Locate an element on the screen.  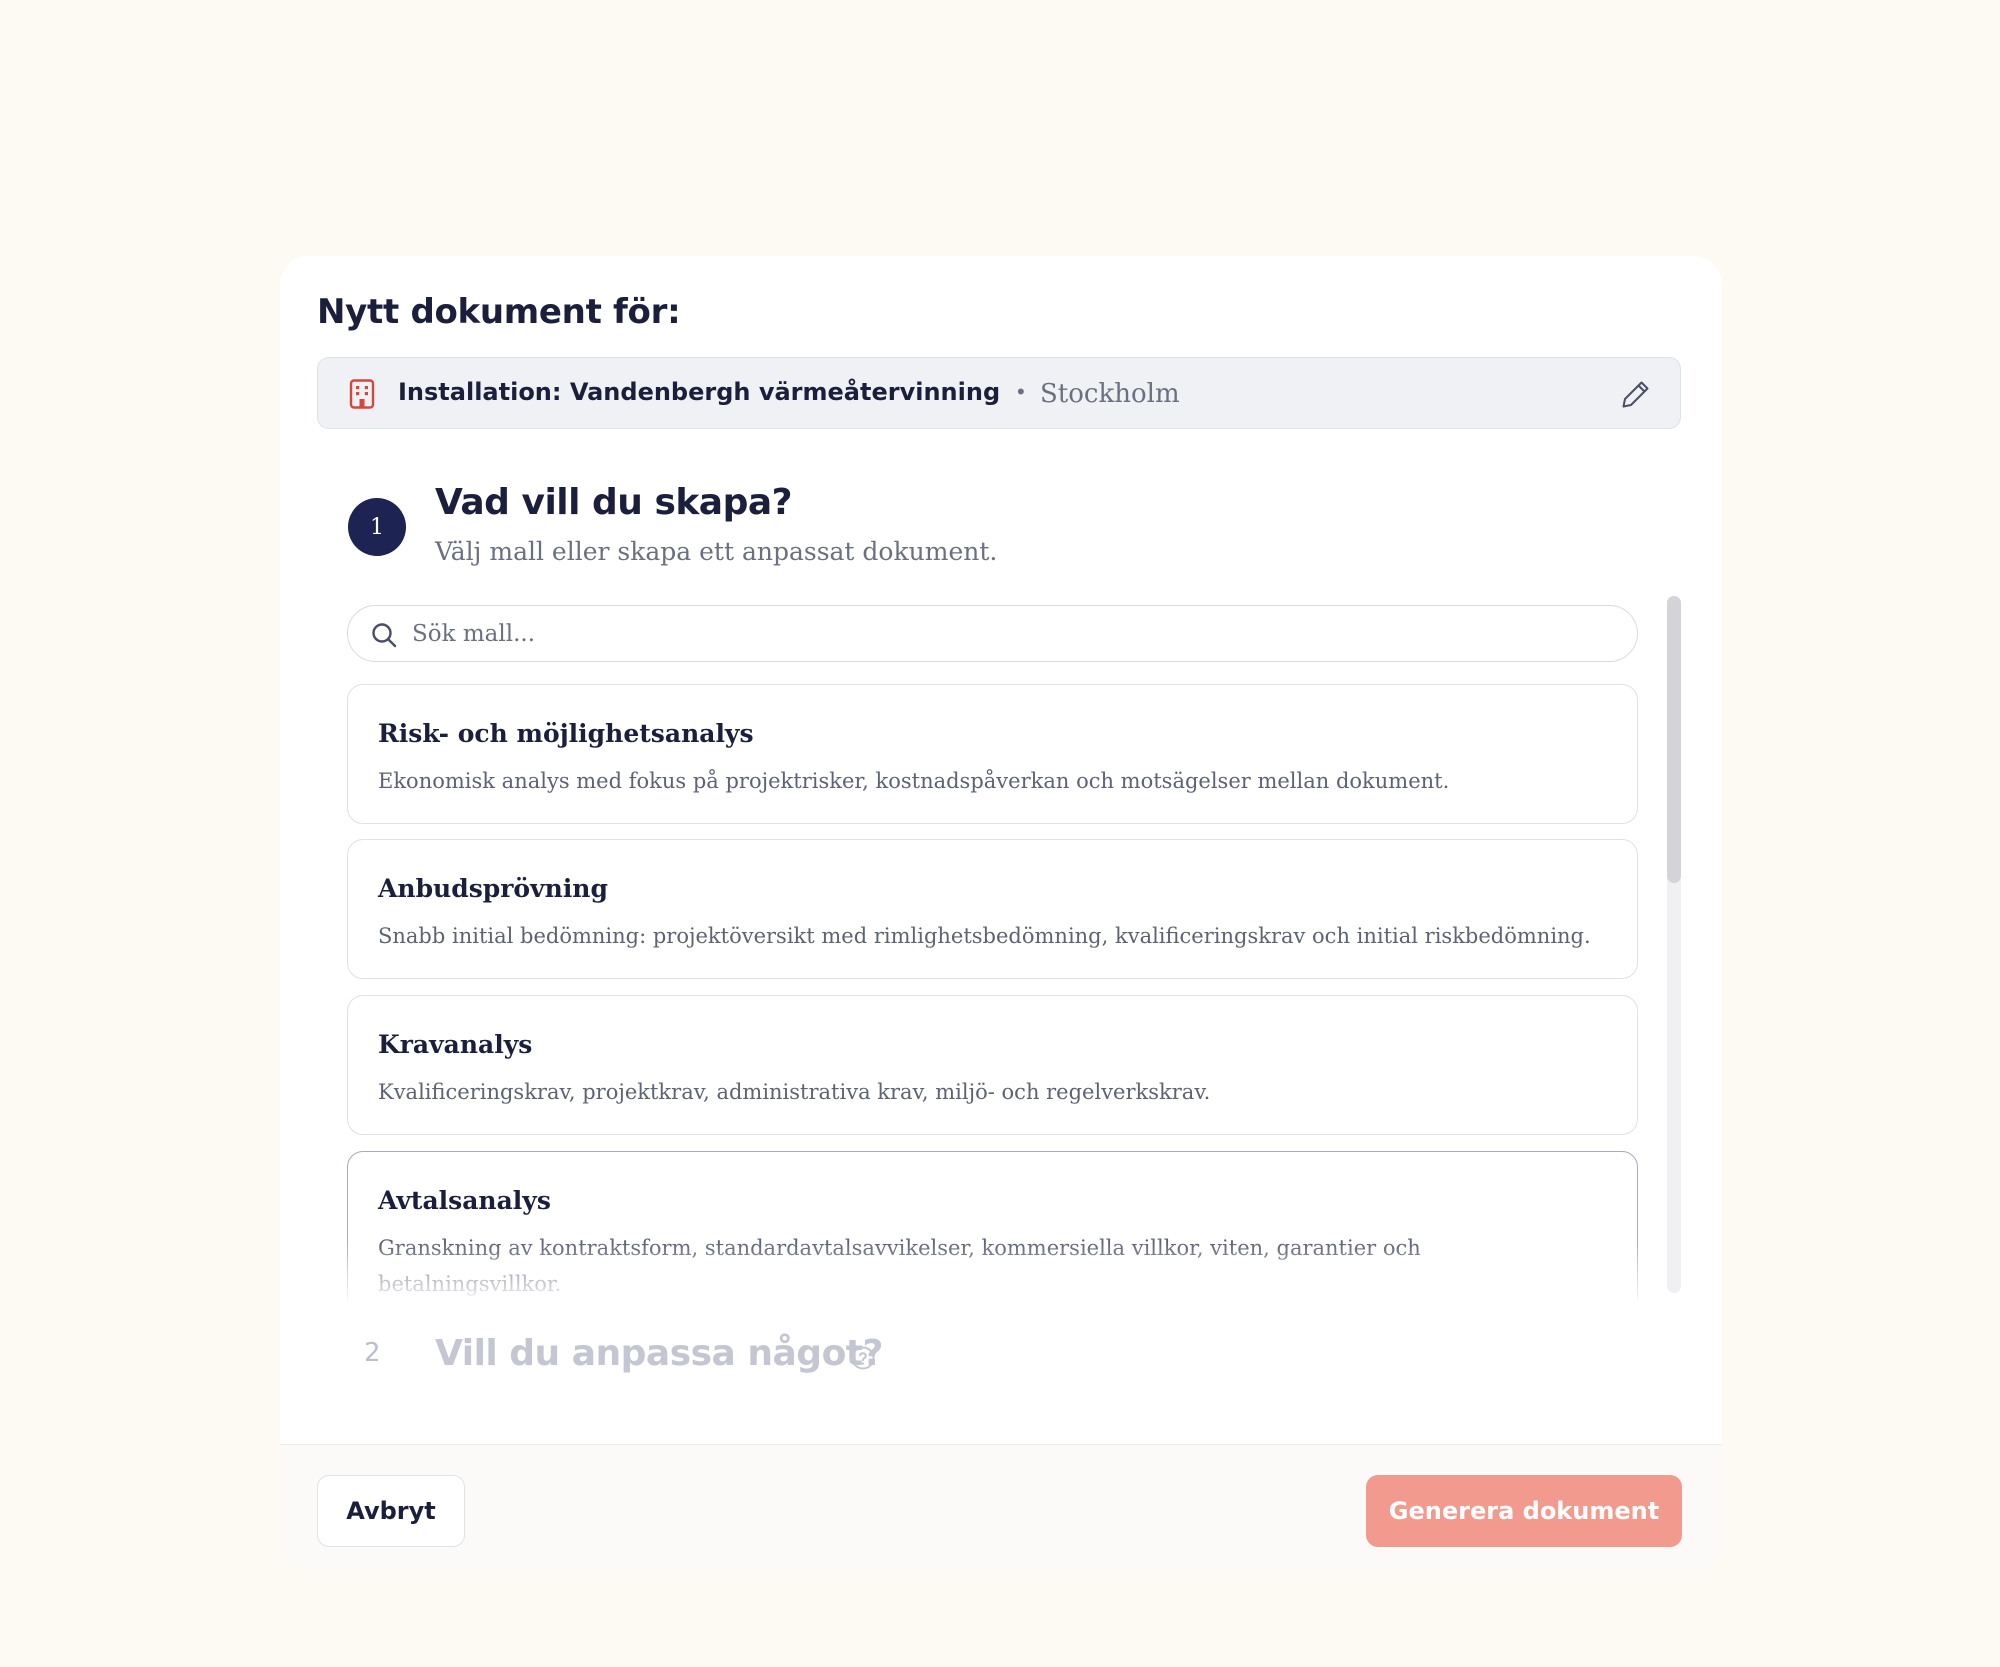
dialog-footer: Avbryt Generera dokument is located at coordinates (1001, 1506).